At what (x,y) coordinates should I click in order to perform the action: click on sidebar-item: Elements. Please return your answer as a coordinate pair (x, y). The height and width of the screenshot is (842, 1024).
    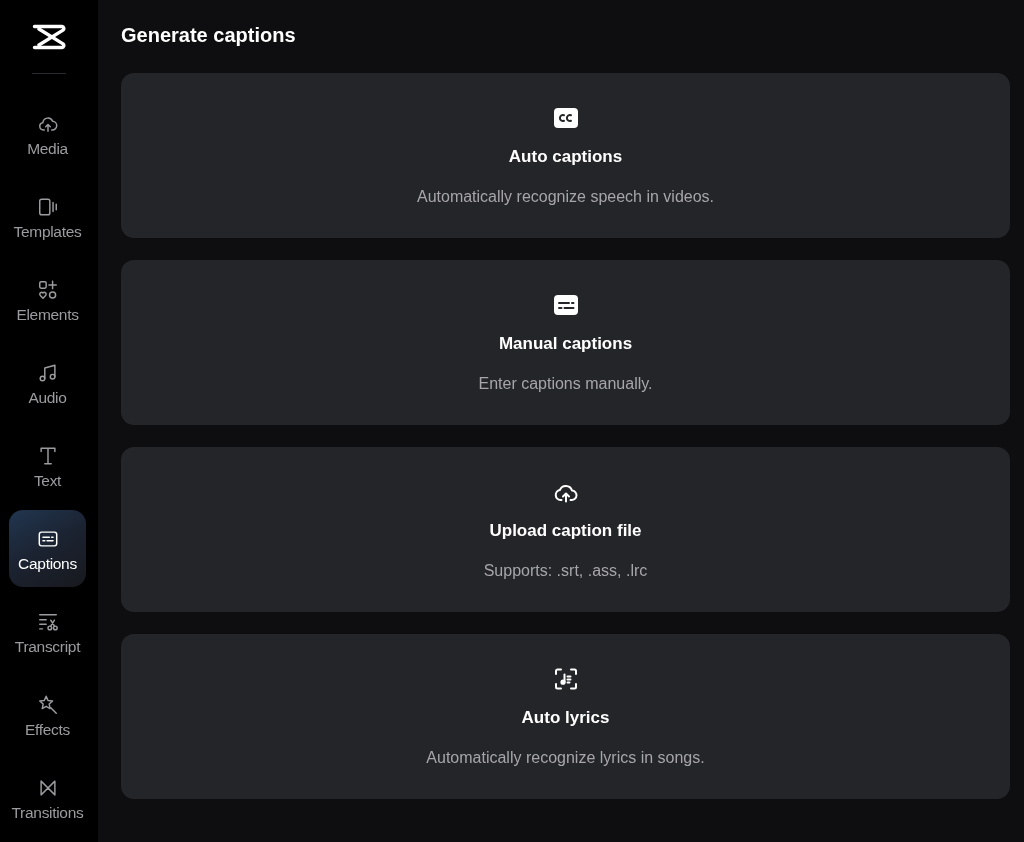
    Looking at the image, I should click on (47, 299).